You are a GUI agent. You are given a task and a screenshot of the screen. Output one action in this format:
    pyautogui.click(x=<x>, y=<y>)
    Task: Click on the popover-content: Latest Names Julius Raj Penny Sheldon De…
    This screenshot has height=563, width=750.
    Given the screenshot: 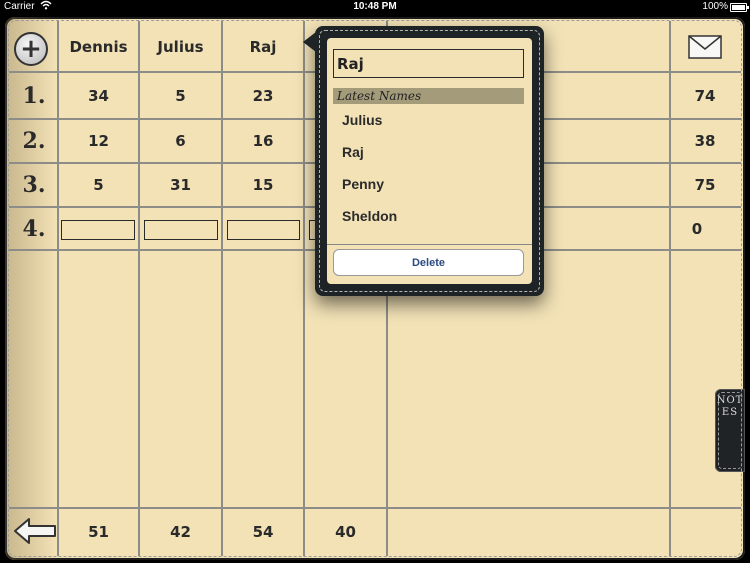 What is the action you would take?
    pyautogui.click(x=429, y=161)
    